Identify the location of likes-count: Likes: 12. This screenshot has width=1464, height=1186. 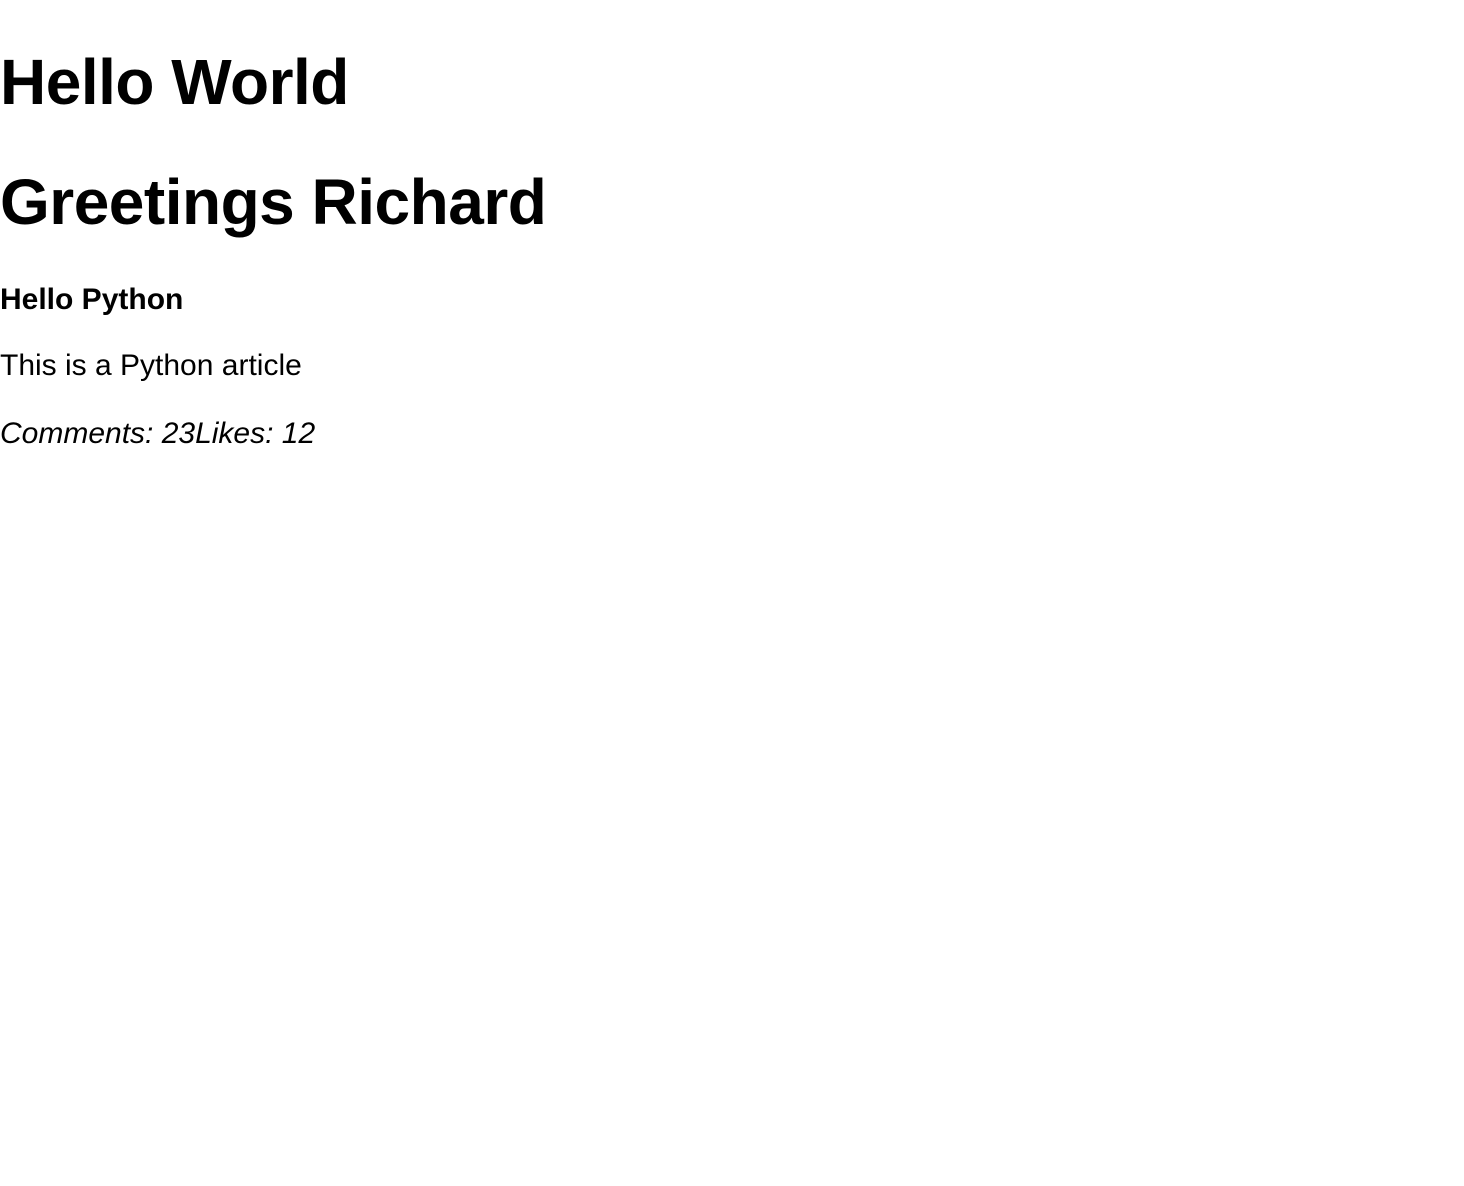
(255, 433).